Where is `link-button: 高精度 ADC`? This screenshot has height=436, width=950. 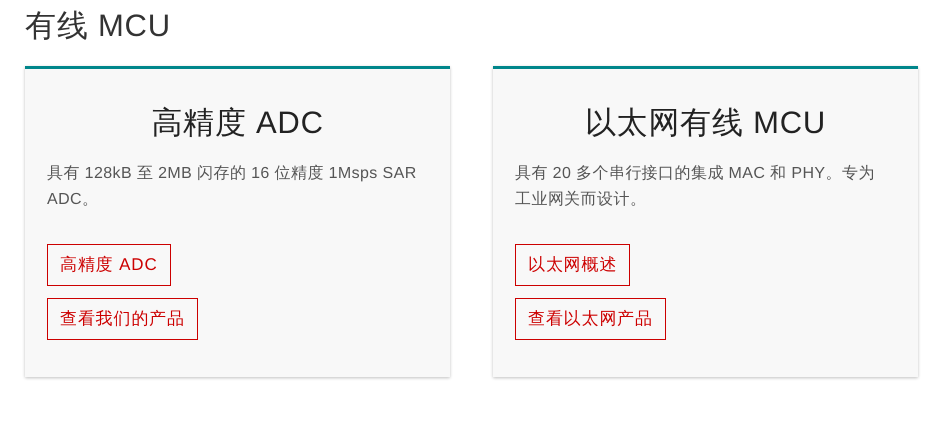 link-button: 高精度 ADC is located at coordinates (109, 265).